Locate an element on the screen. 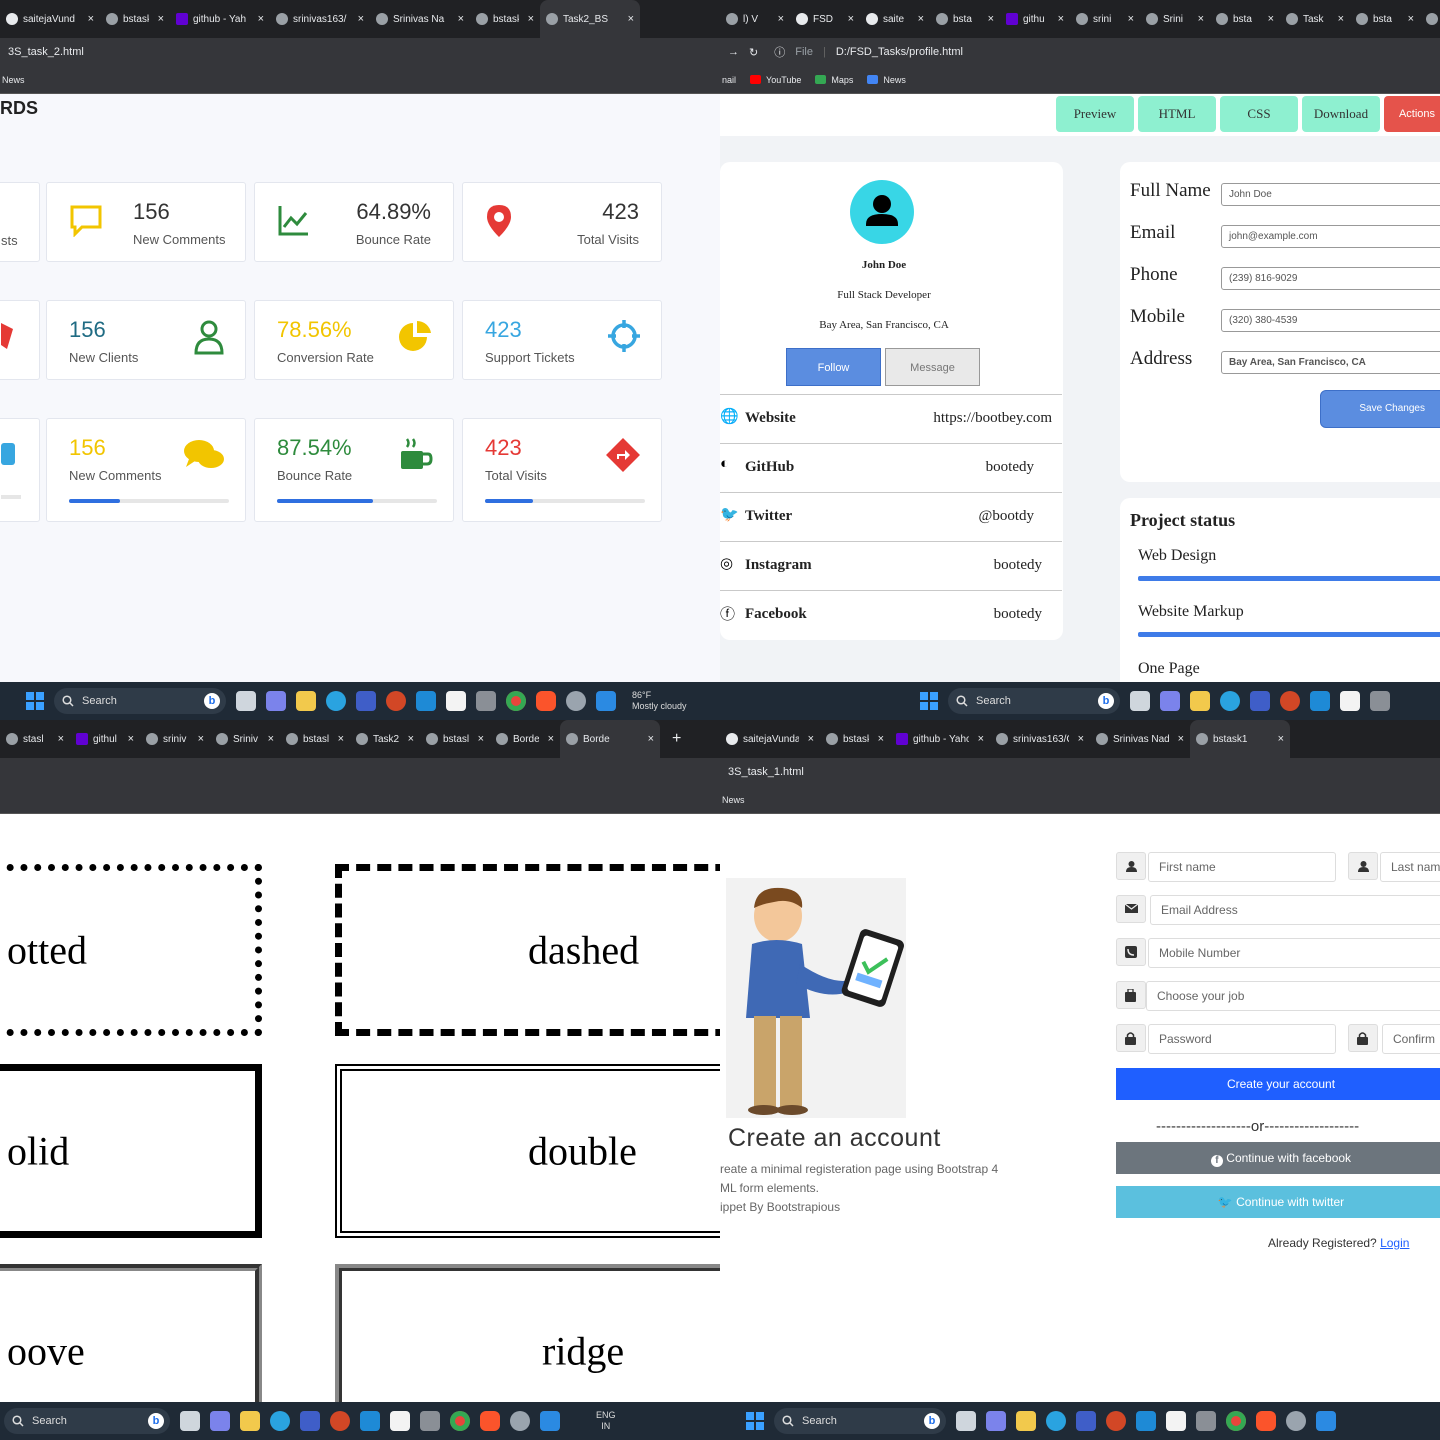 The height and width of the screenshot is (1440, 1440). browser-tab: github - Yah × is located at coordinates (220, 19).